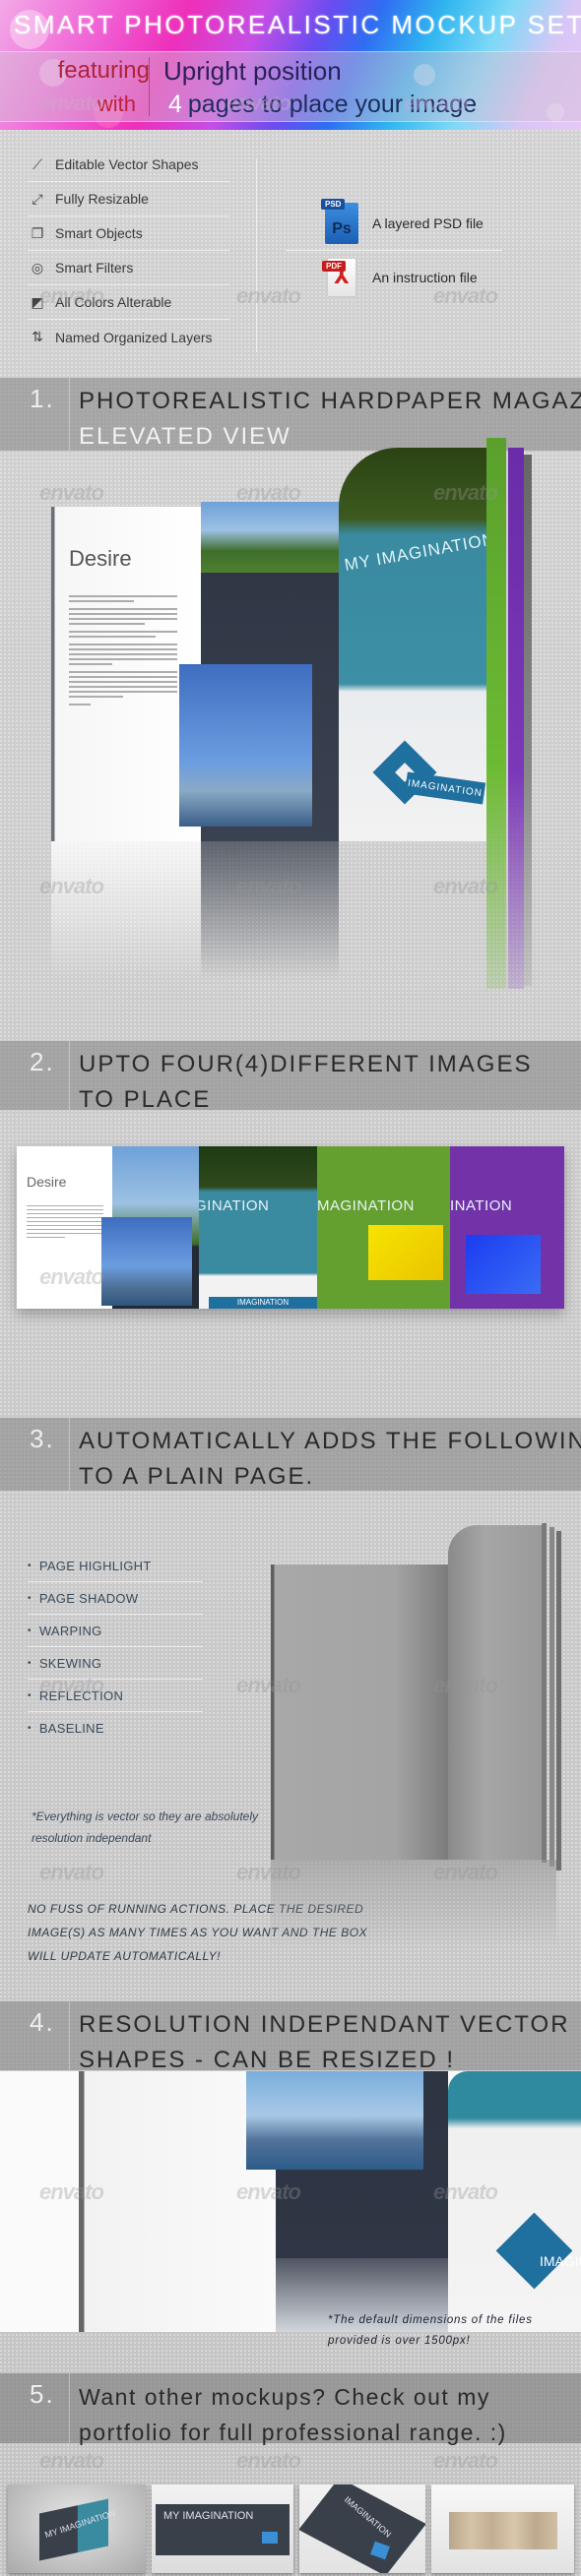  I want to click on psd-glyph: Ps, so click(342, 229).